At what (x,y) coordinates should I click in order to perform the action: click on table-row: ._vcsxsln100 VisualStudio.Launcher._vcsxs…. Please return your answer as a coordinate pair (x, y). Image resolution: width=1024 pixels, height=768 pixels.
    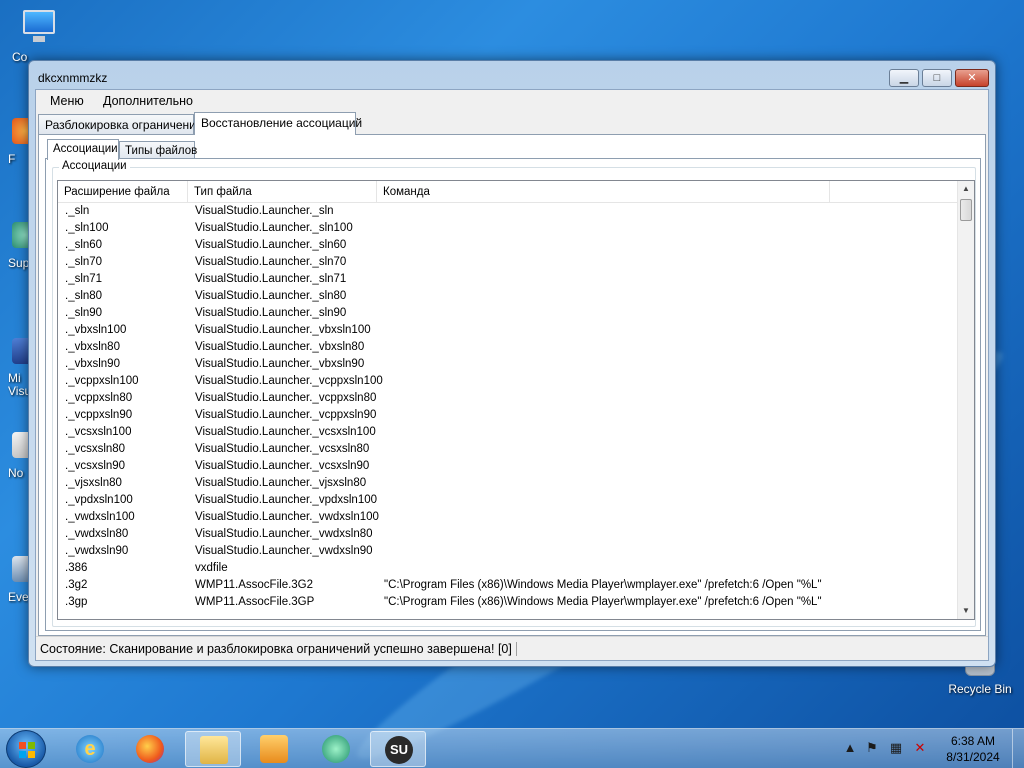
    Looking at the image, I should click on (508, 433).